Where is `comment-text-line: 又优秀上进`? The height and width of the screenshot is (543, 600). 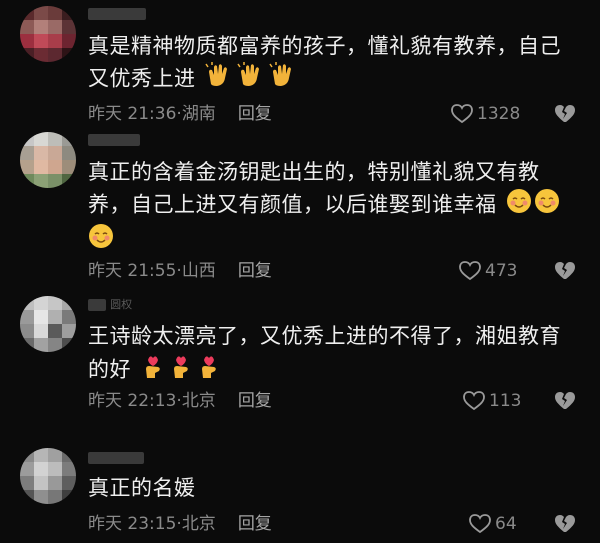
comment-text-line: 又优秀上进 is located at coordinates (338, 79).